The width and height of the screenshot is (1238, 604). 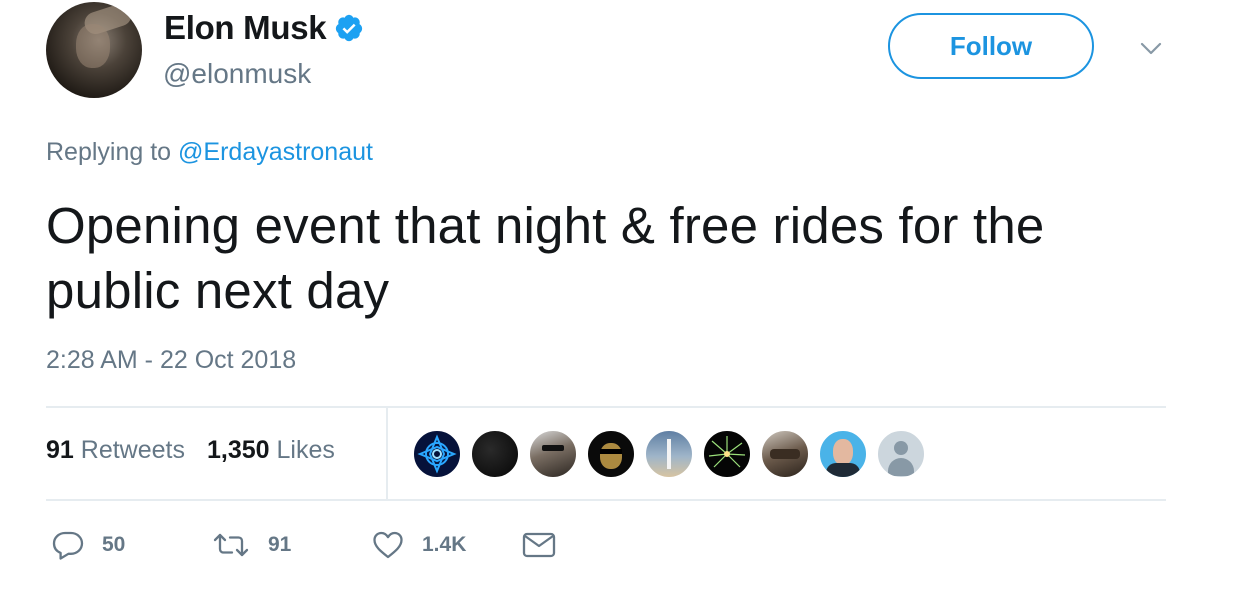 I want to click on retweet-count: 91, so click(x=280, y=544).